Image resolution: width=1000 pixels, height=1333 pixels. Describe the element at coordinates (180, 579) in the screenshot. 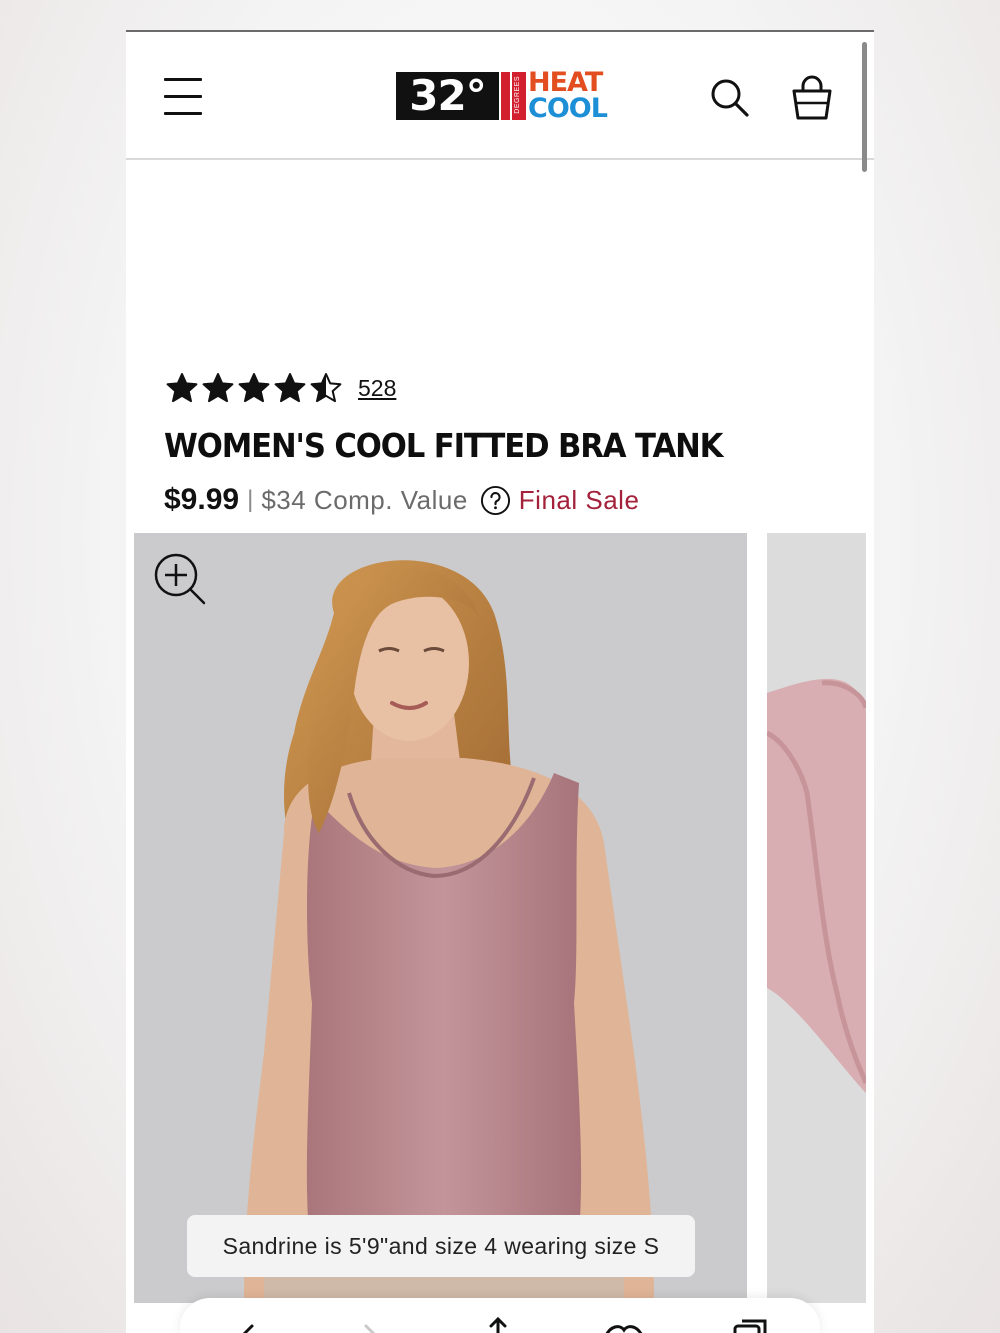

I see `zoom-in-icon` at that location.